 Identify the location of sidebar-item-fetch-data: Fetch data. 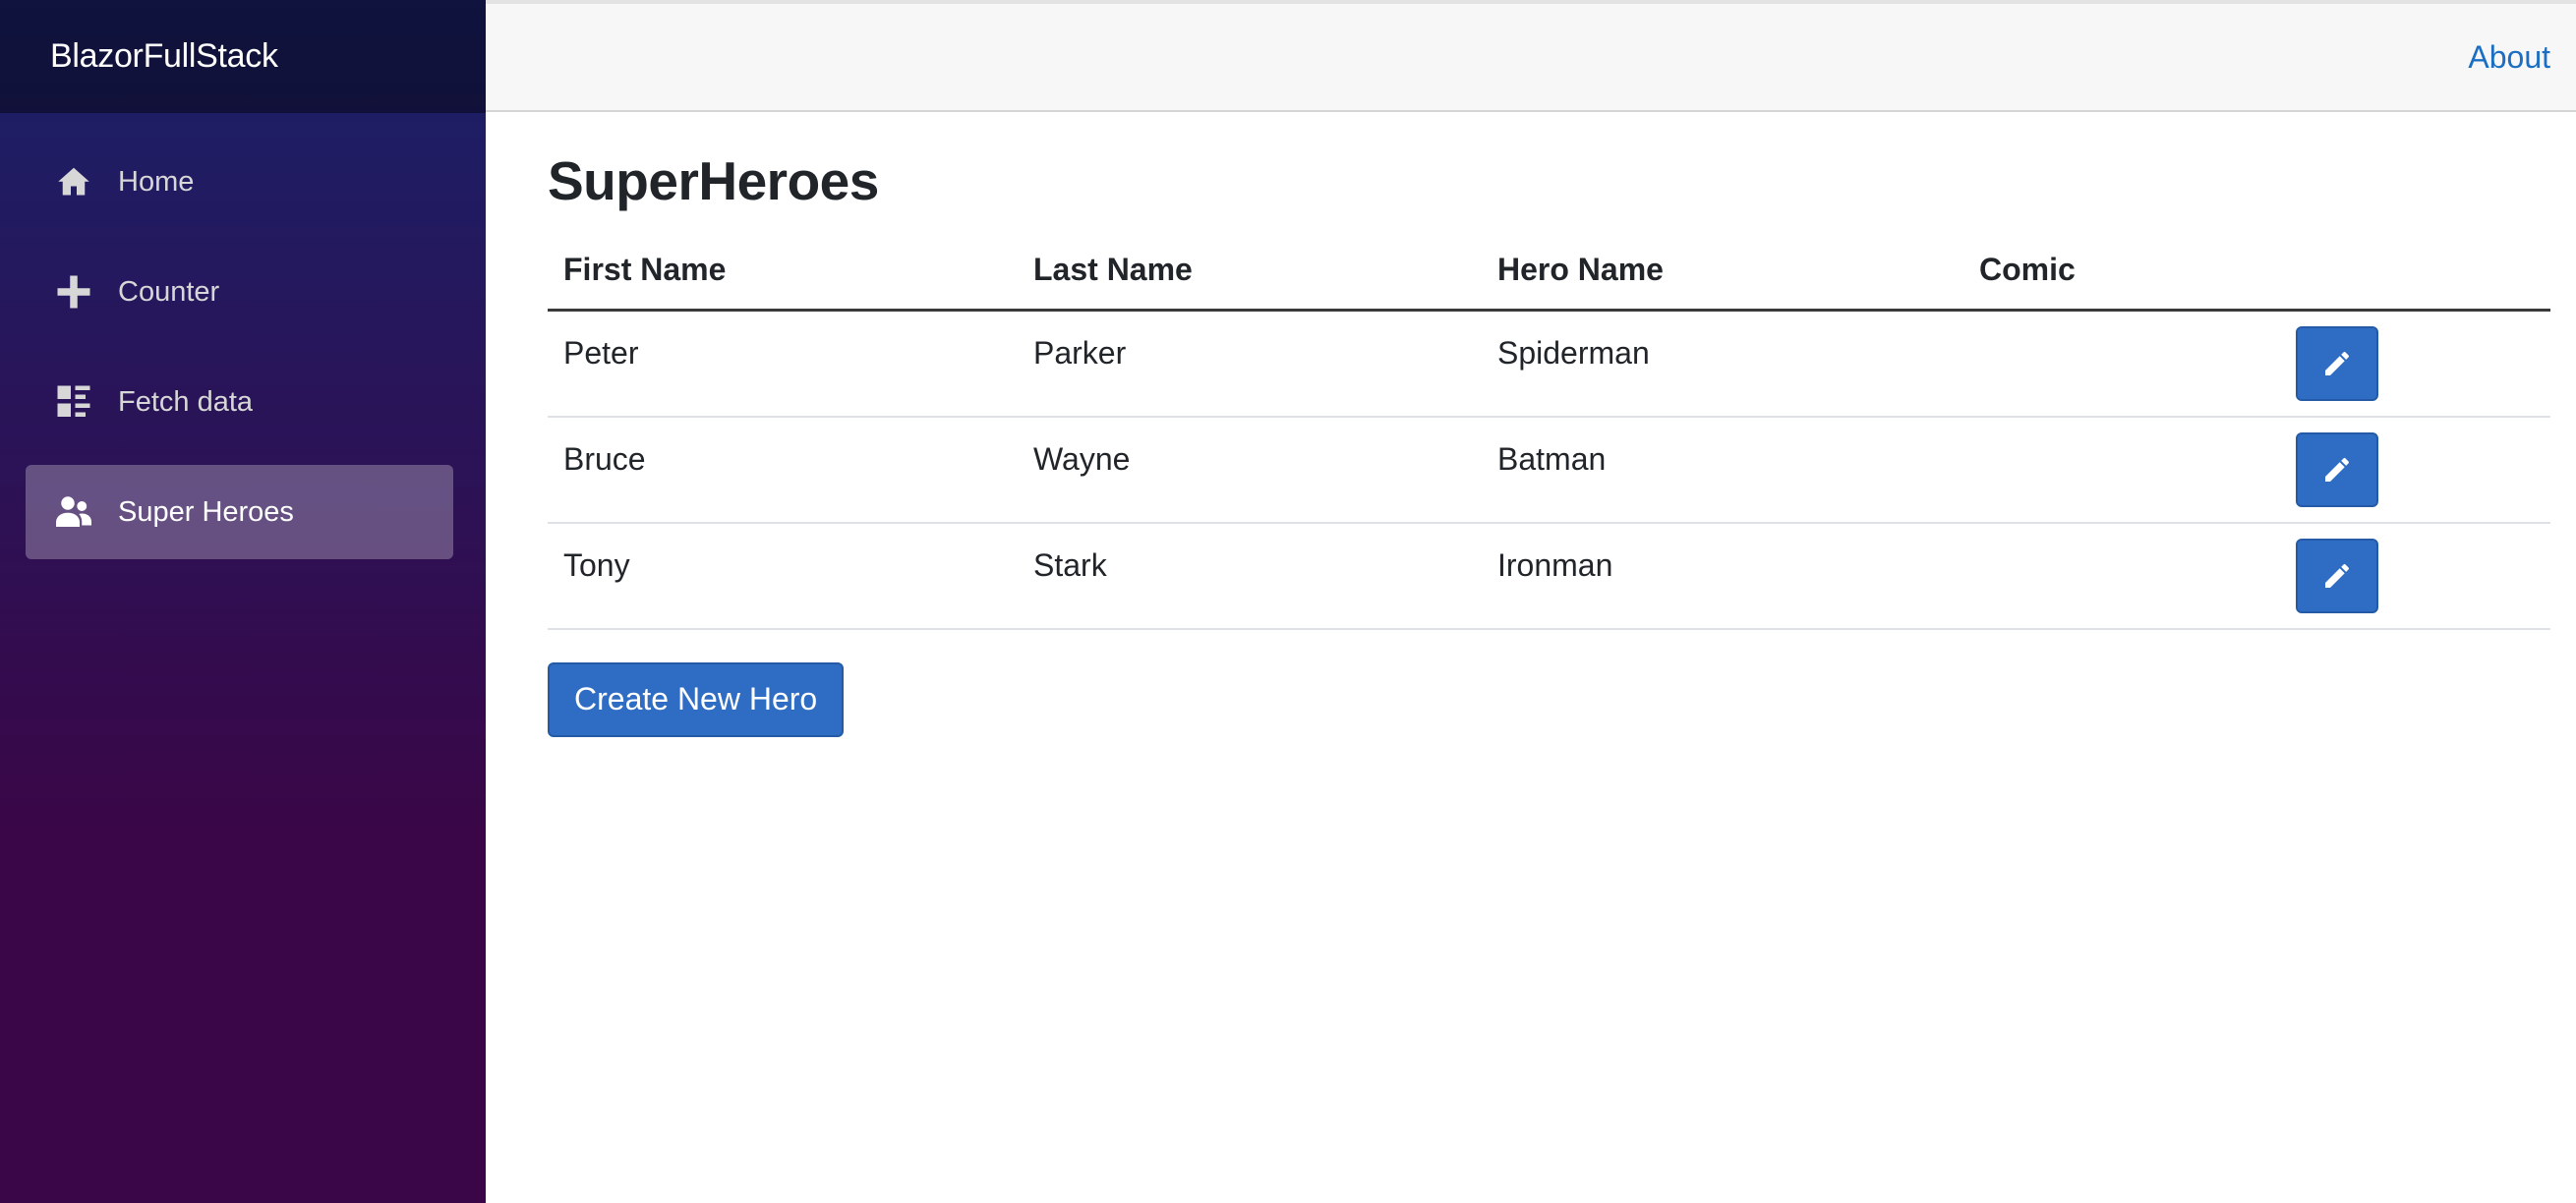
(239, 402).